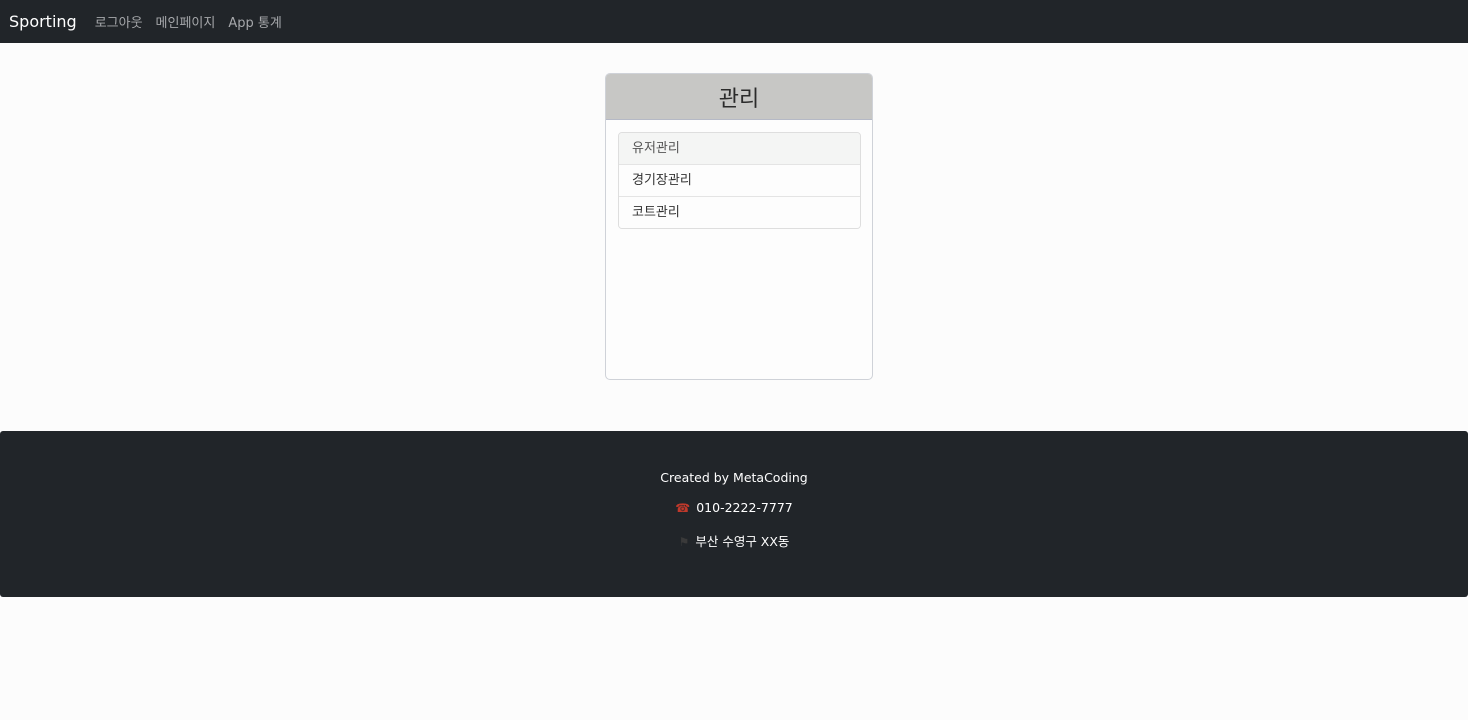 This screenshot has width=1468, height=720. What do you see at coordinates (742, 541) in the screenshot?
I see `footer-address: 부산 수영구 XX동` at bounding box center [742, 541].